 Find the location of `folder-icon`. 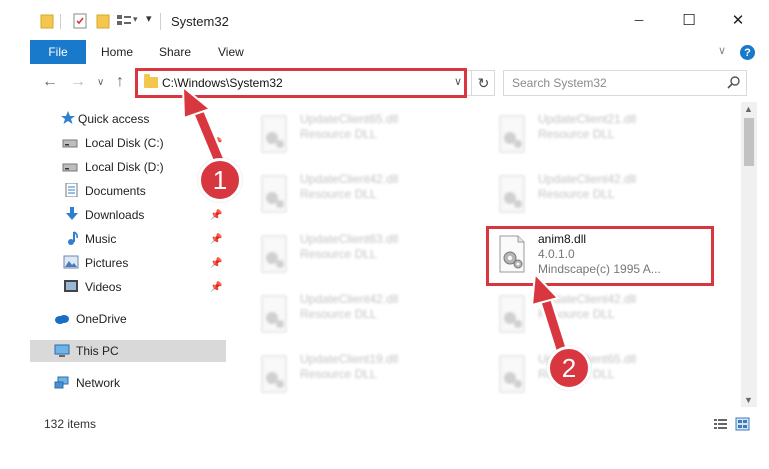

folder-icon is located at coordinates (47, 21).